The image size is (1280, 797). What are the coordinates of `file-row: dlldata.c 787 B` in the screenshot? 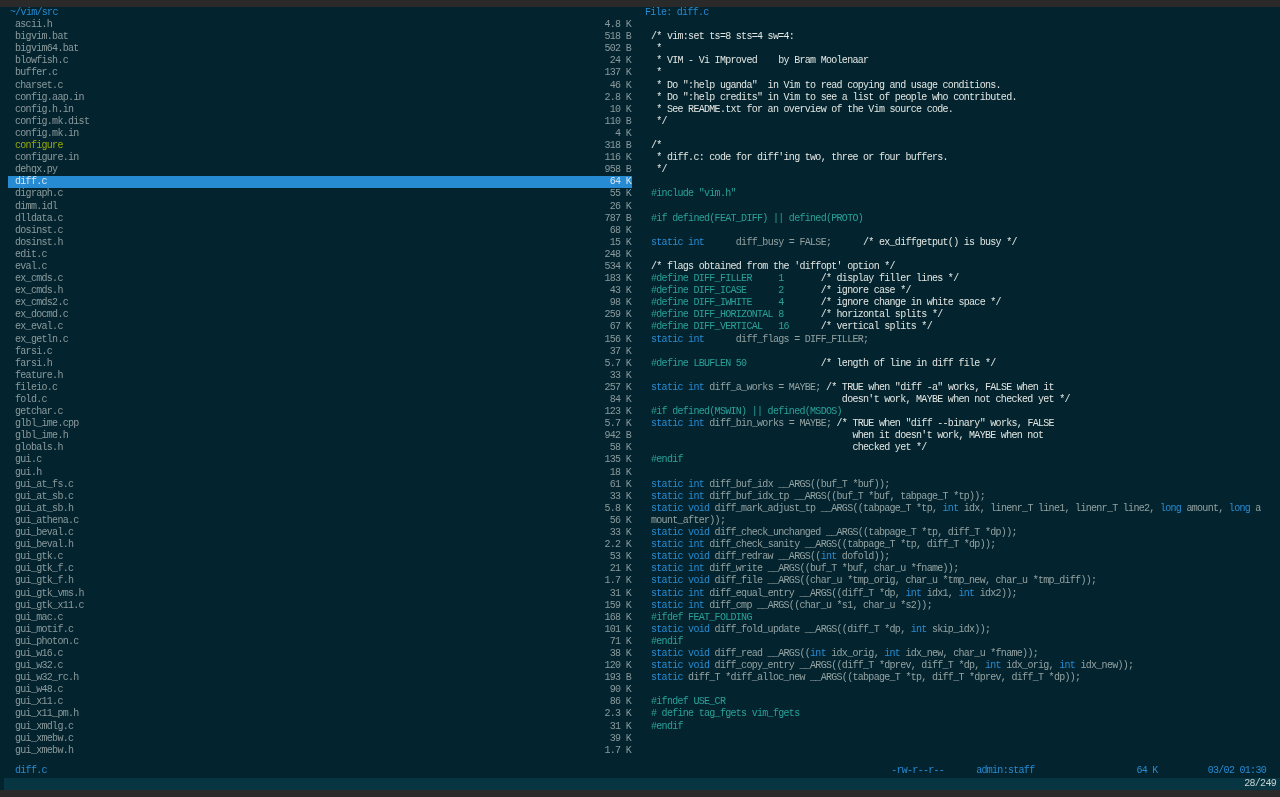 It's located at (320, 218).